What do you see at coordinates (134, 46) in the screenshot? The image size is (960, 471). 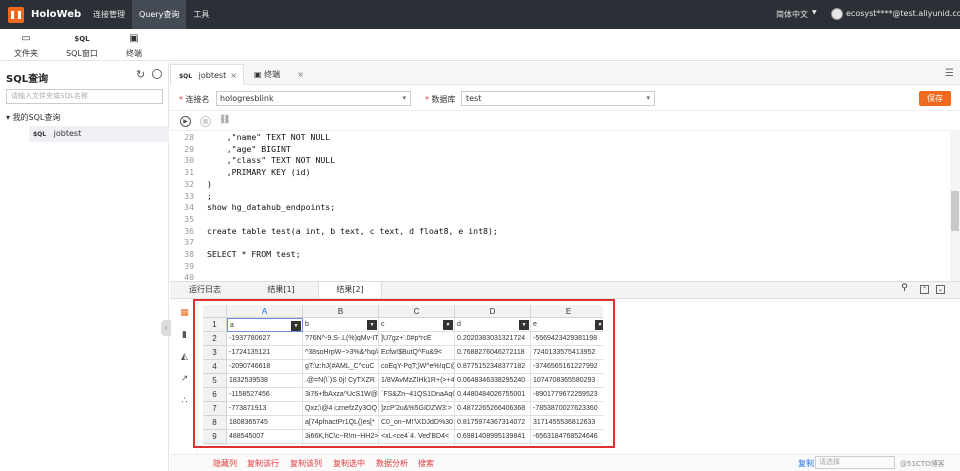 I see `terminal-button: ▣ 终端` at bounding box center [134, 46].